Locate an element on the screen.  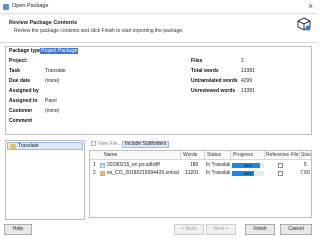
column-header-status: Status is located at coordinates (214, 155).